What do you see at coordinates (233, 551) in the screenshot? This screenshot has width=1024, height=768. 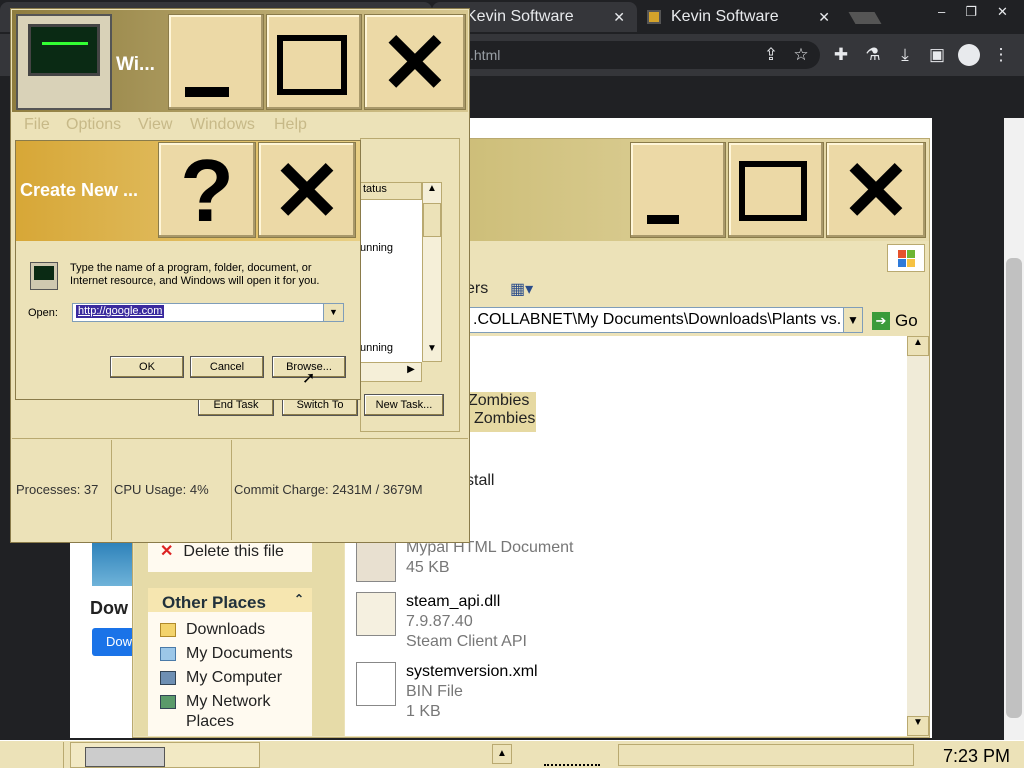 I see `delete-file-label: Delete this file` at bounding box center [233, 551].